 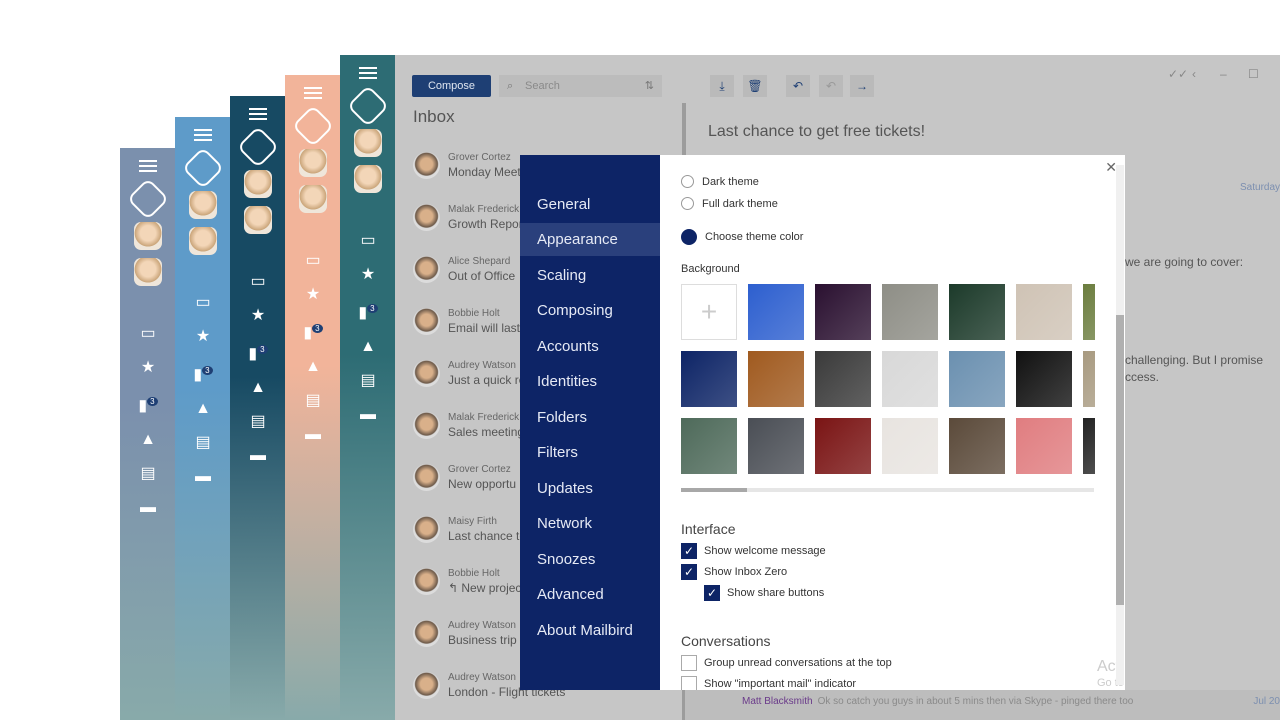 I want to click on read-icon: ✓✓, so click(x=1178, y=74).